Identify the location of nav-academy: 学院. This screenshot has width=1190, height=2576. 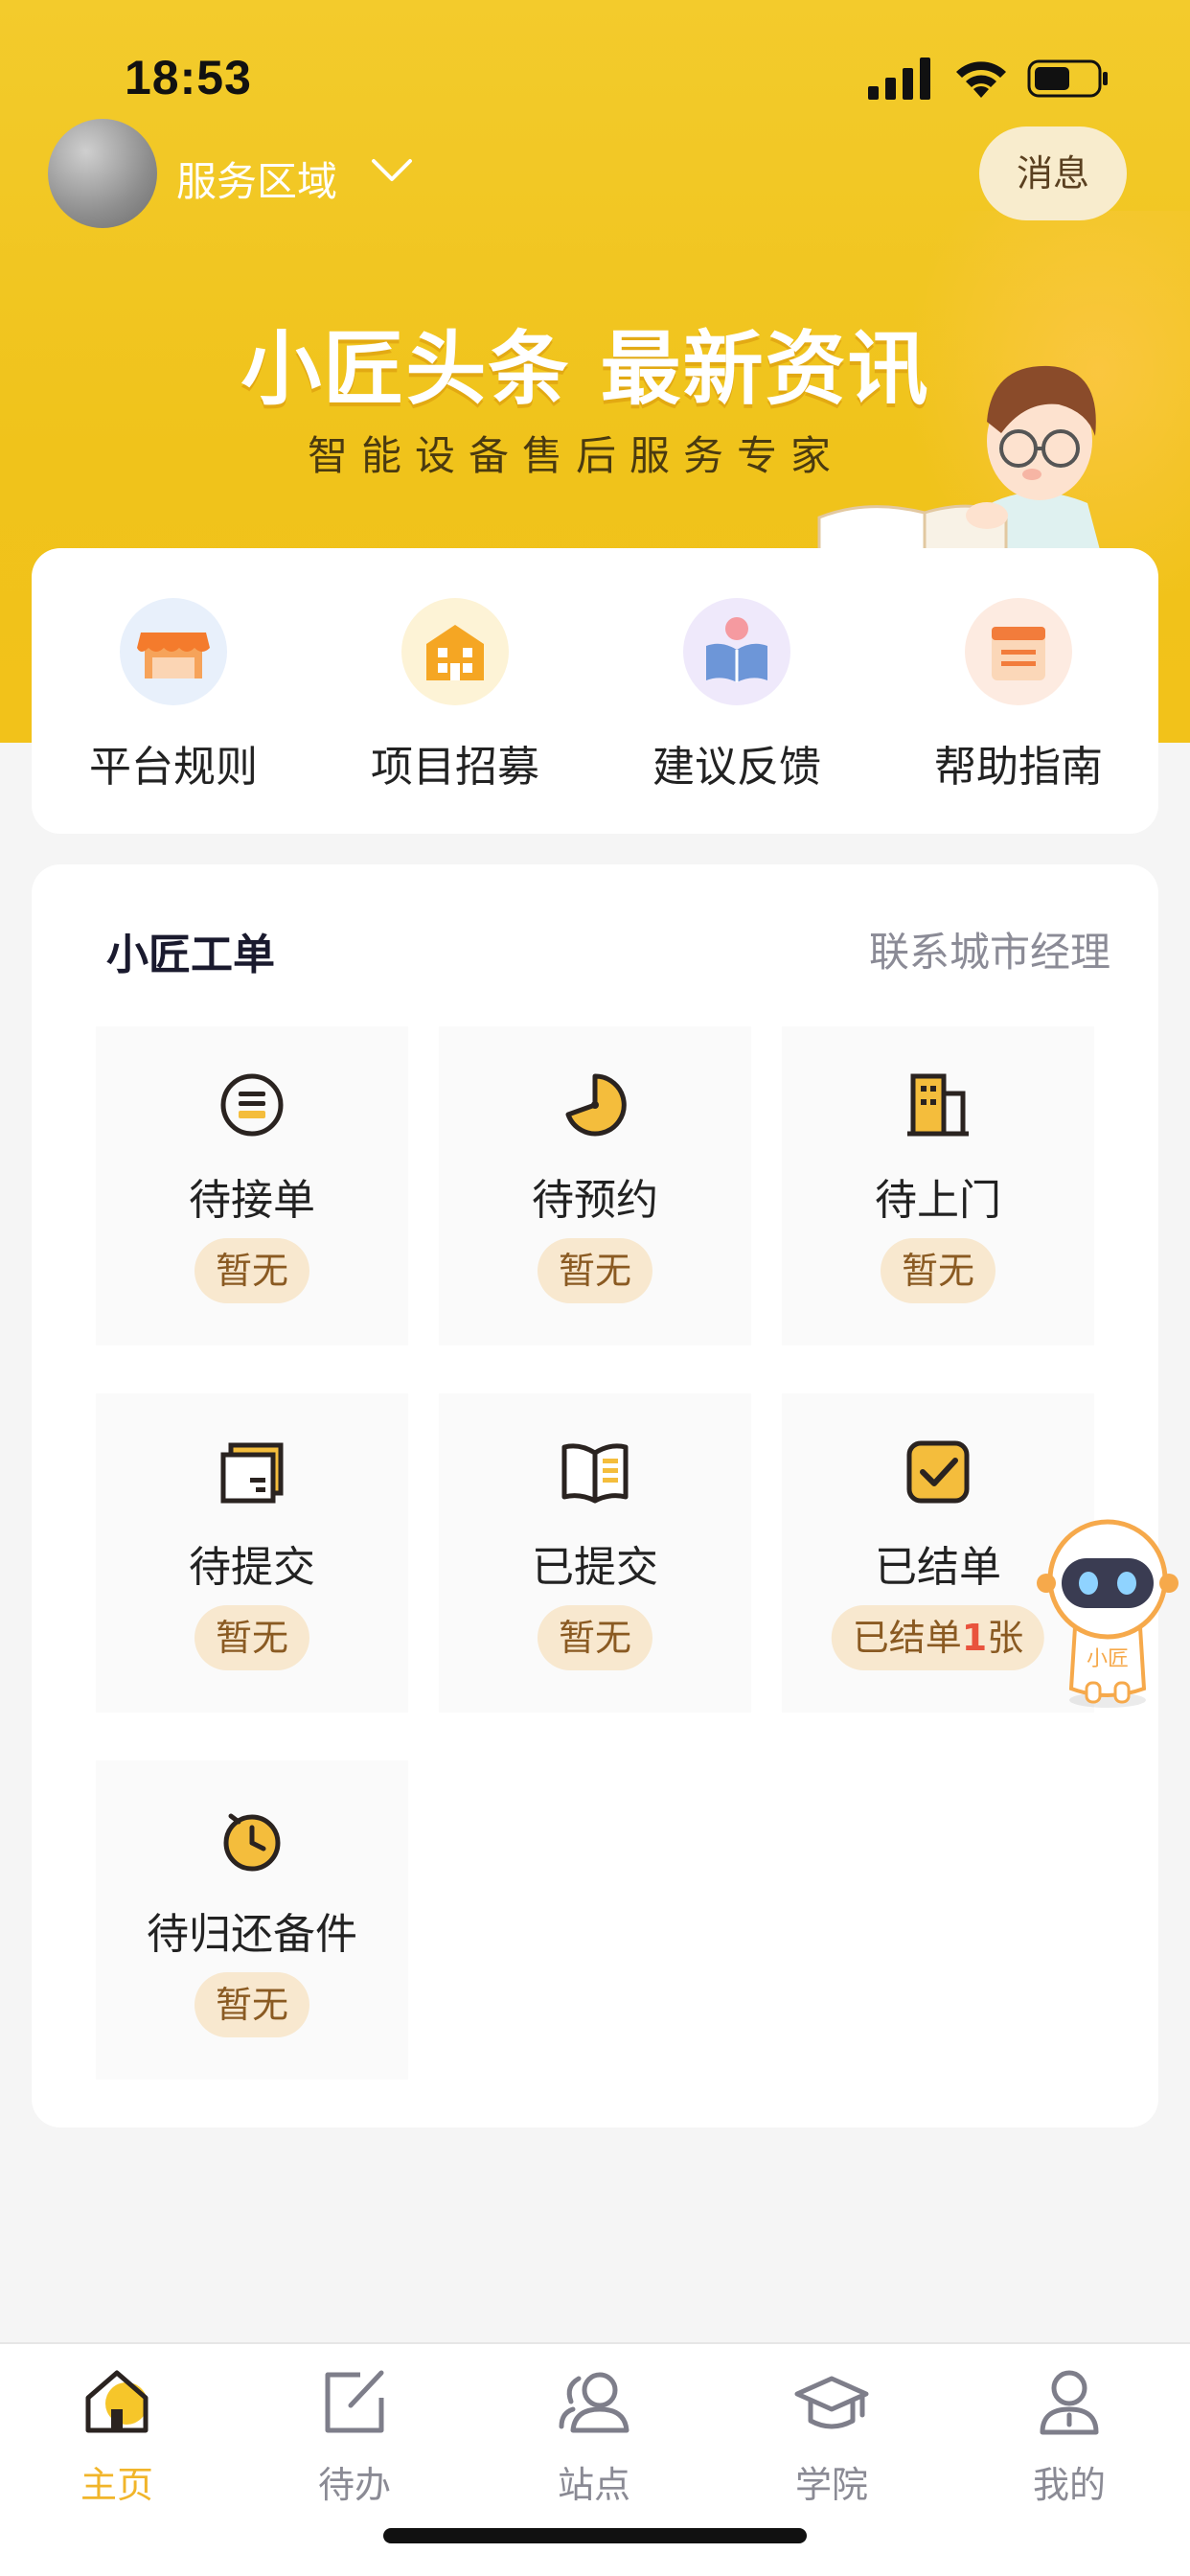
(832, 2436).